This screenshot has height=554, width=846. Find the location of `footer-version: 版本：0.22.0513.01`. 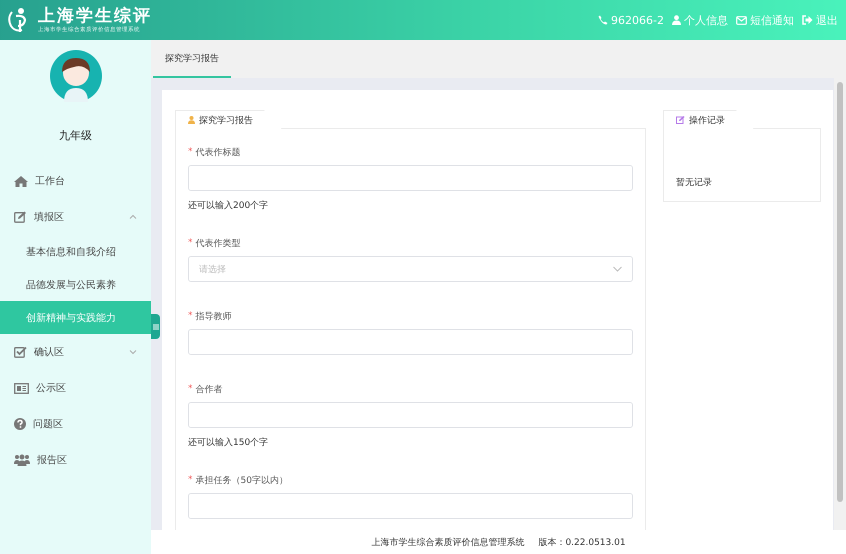

footer-version: 版本：0.22.0513.01 is located at coordinates (582, 542).